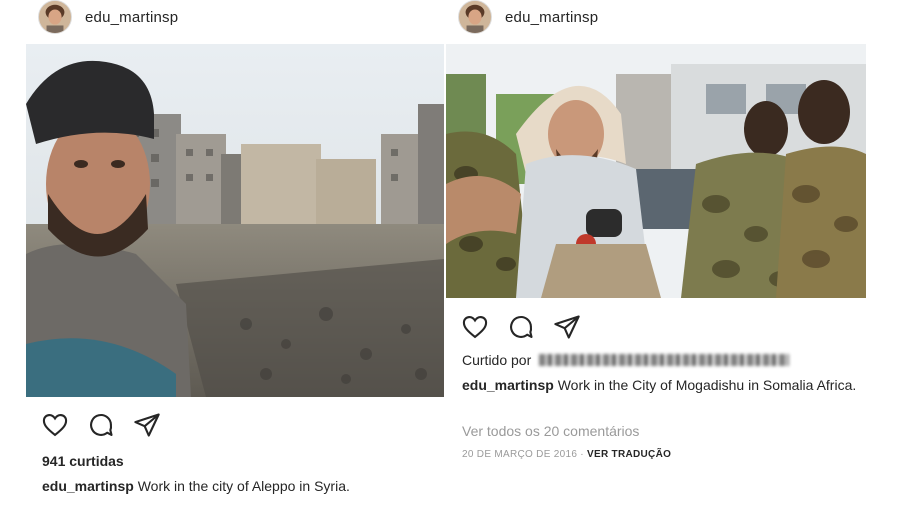 Image resolution: width=900 pixels, height=505 pixels. Describe the element at coordinates (550, 431) in the screenshot. I see `view-all-comments-link: Ver todos os 20 comentários` at that location.